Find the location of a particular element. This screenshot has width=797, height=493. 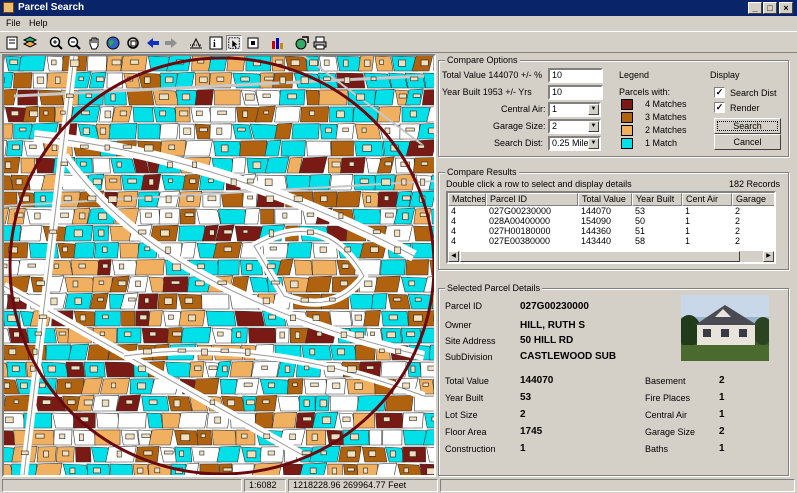

zoom-out-icon is located at coordinates (74, 43).